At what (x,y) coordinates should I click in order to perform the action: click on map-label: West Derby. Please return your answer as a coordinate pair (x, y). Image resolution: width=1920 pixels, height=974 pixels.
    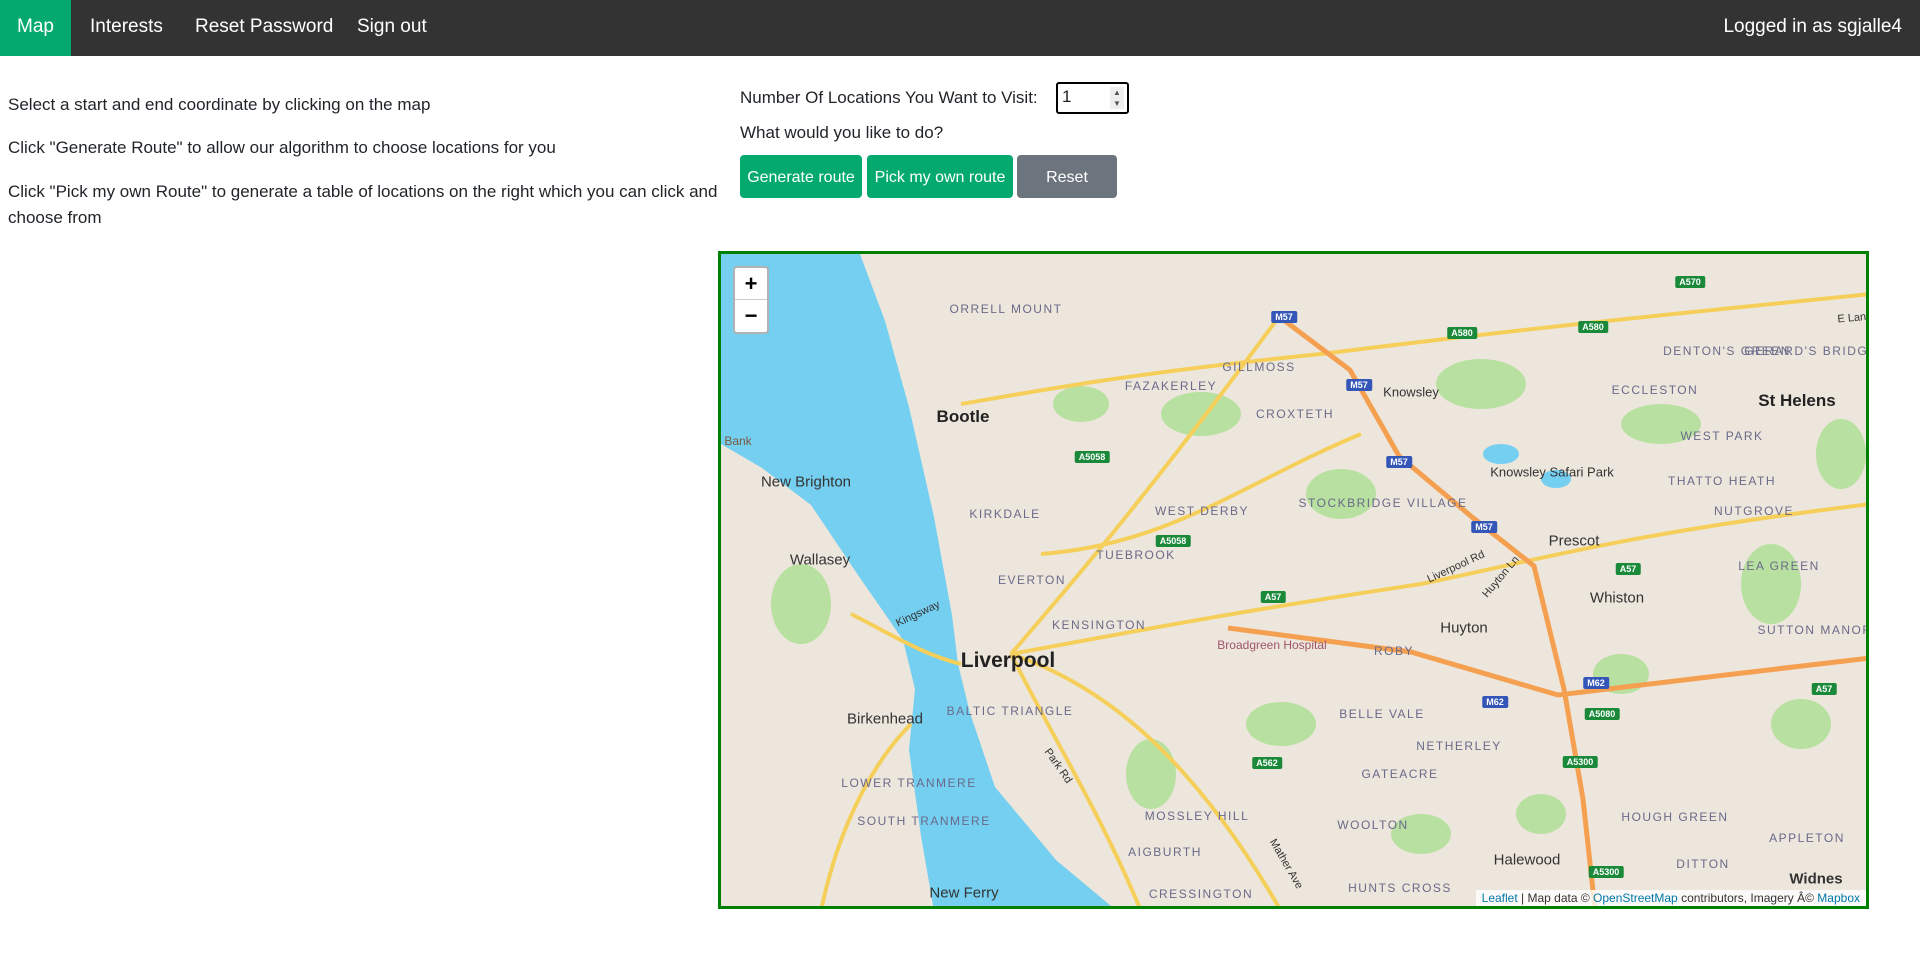
    Looking at the image, I should click on (1202, 511).